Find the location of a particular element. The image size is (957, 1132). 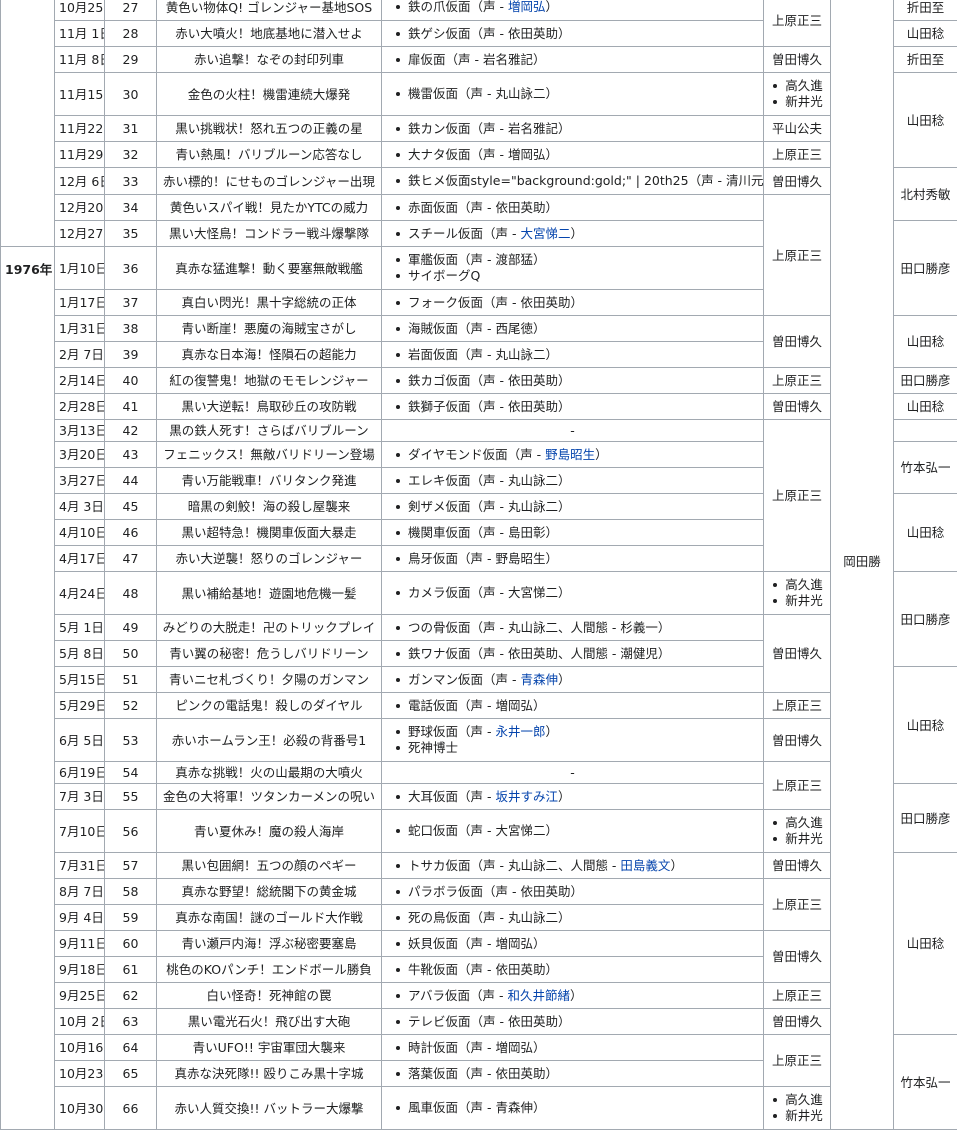

guest-link: 永井一郎 is located at coordinates (520, 731).